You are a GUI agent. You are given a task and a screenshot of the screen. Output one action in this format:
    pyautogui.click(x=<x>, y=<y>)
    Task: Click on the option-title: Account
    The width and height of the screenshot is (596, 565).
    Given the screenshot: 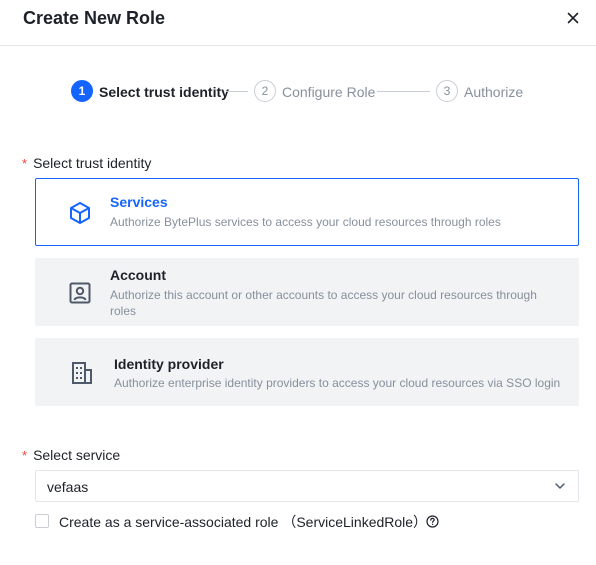 What is the action you would take?
    pyautogui.click(x=138, y=275)
    